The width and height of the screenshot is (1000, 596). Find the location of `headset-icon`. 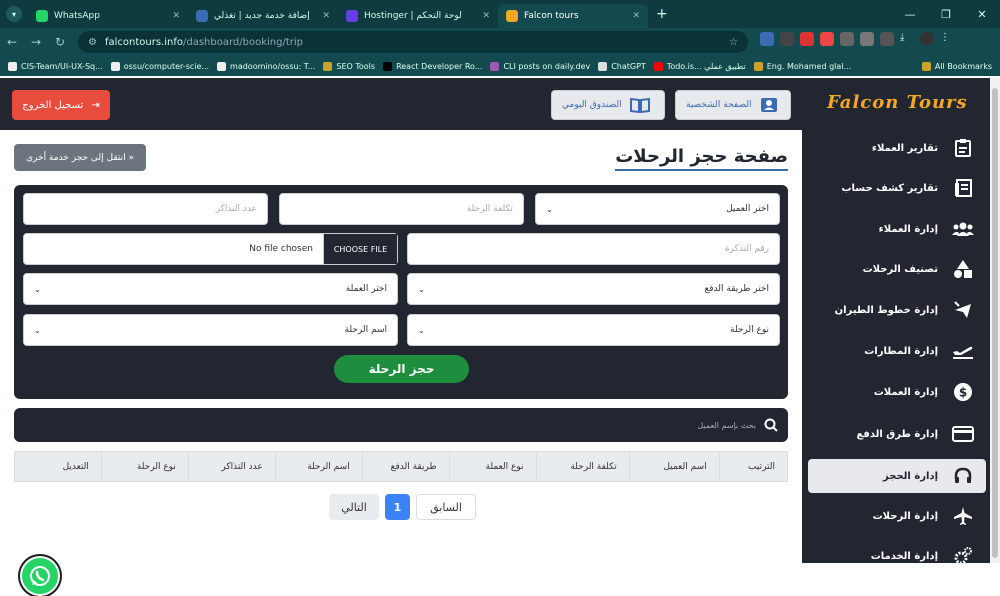

headset-icon is located at coordinates (963, 476).